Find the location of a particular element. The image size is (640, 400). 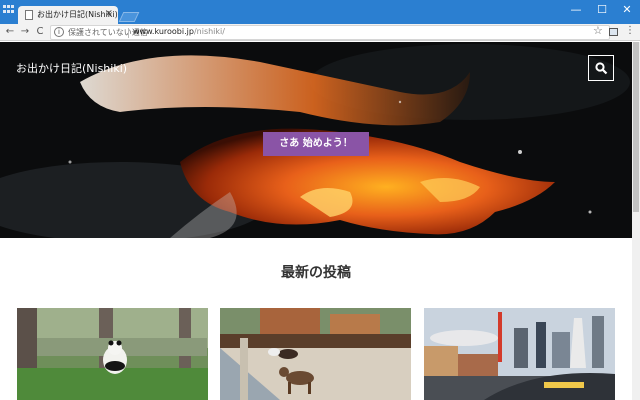

tab-close-icon: × is located at coordinates (109, 13).